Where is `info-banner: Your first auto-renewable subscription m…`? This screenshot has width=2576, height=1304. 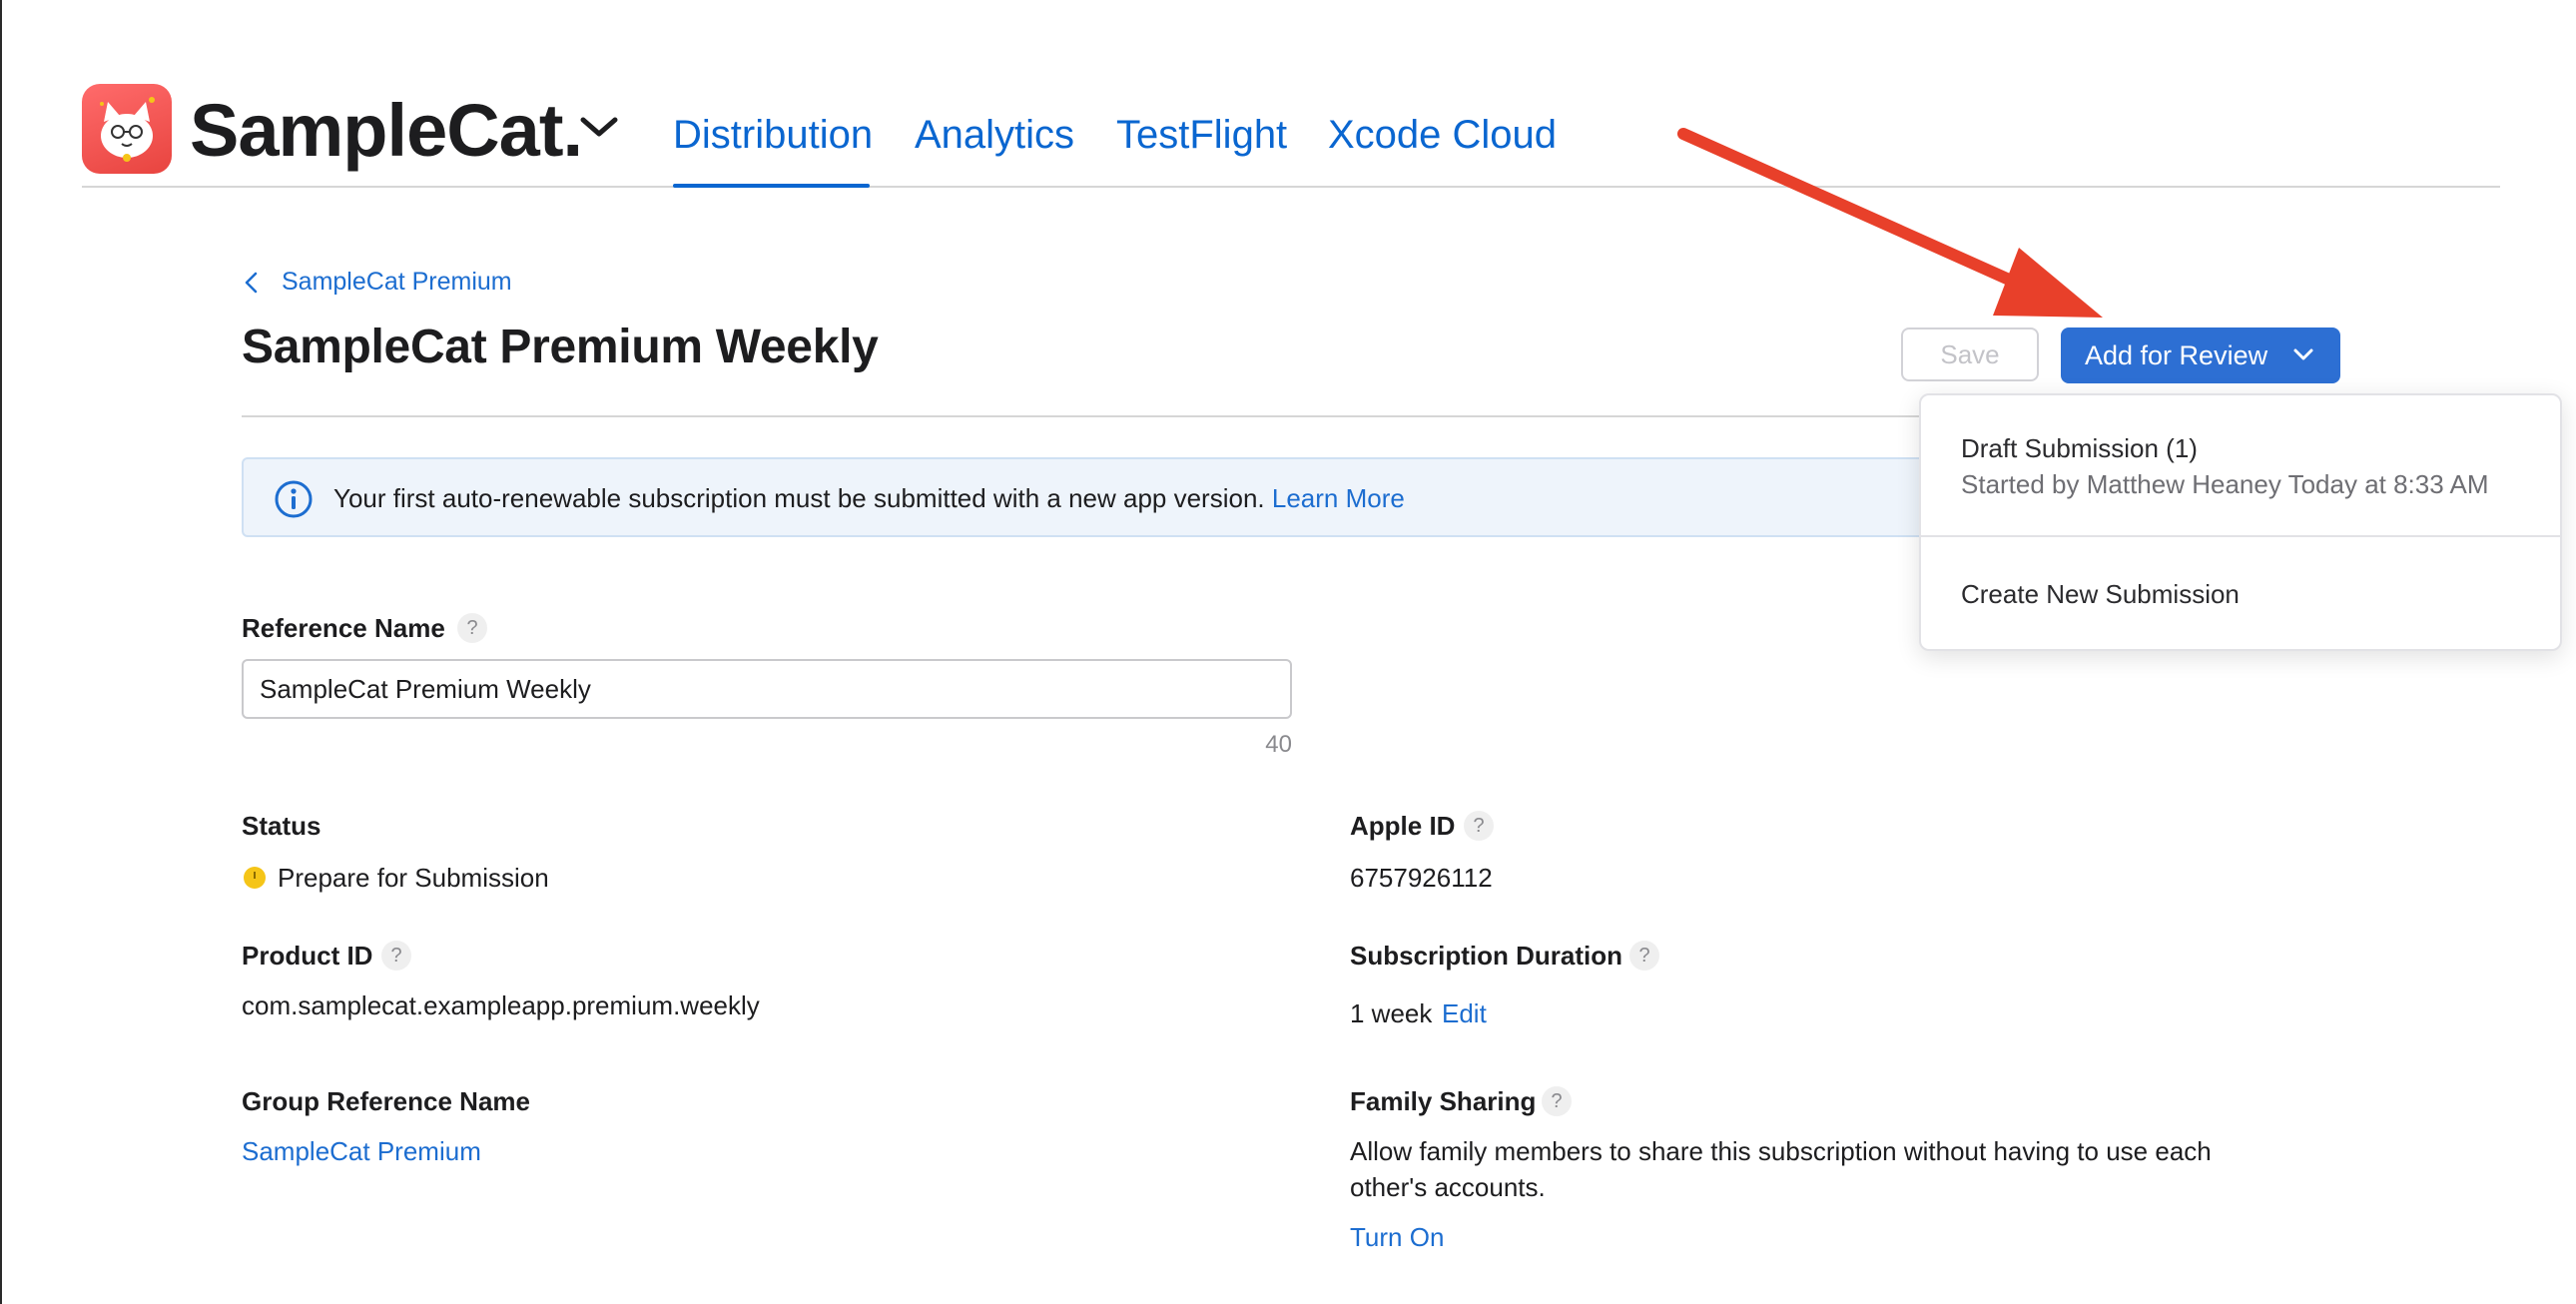 info-banner: Your first auto-renewable subscription m… is located at coordinates (1090, 497).